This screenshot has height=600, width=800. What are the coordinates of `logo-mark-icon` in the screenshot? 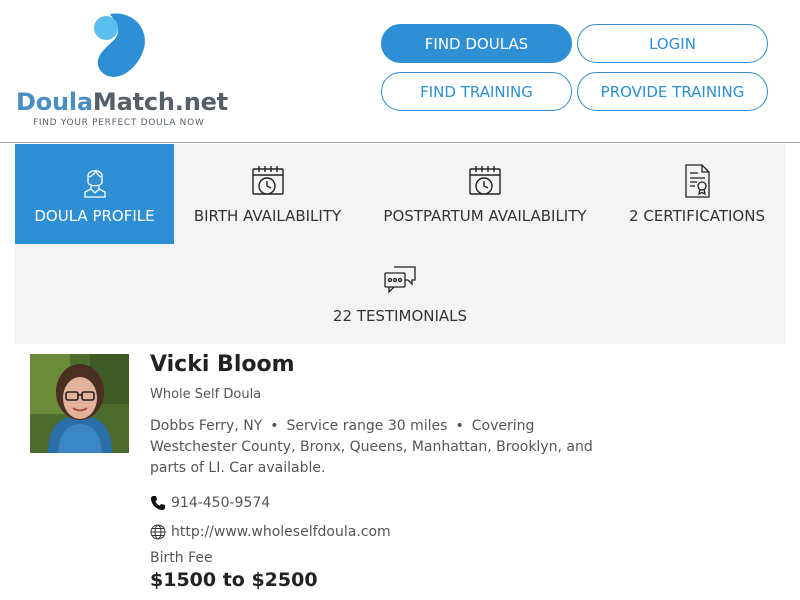 It's located at (119, 45).